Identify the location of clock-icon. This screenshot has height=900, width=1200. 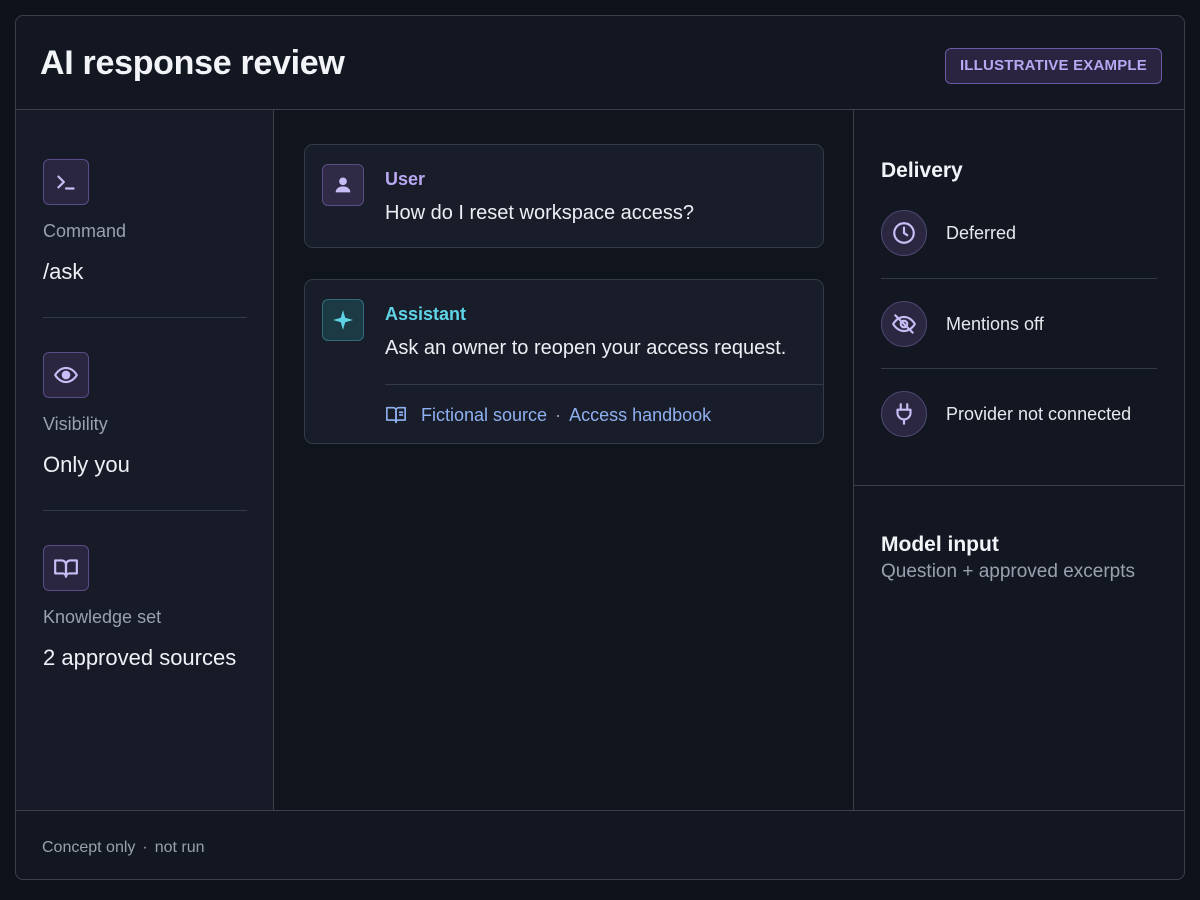
(904, 233).